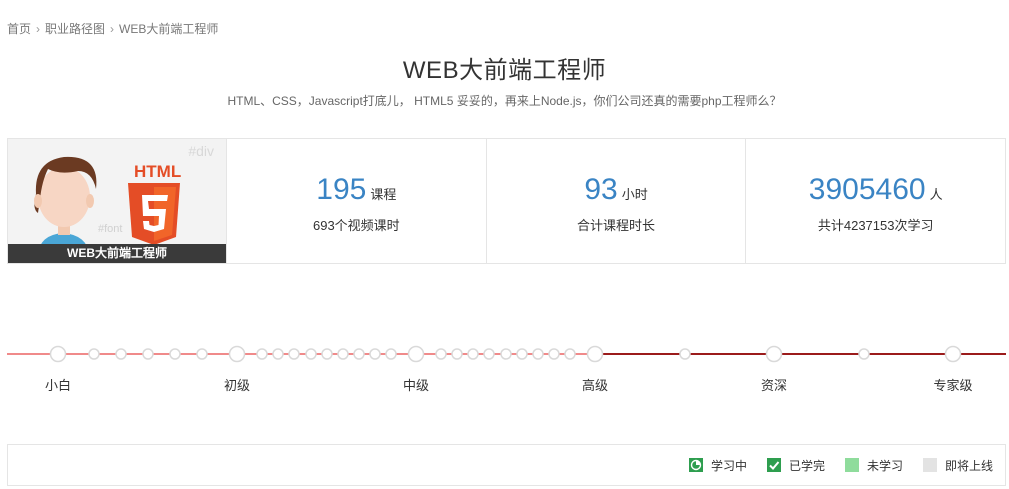  Describe the element at coordinates (383, 194) in the screenshot. I see `stat-courses-unit: 课程` at that location.